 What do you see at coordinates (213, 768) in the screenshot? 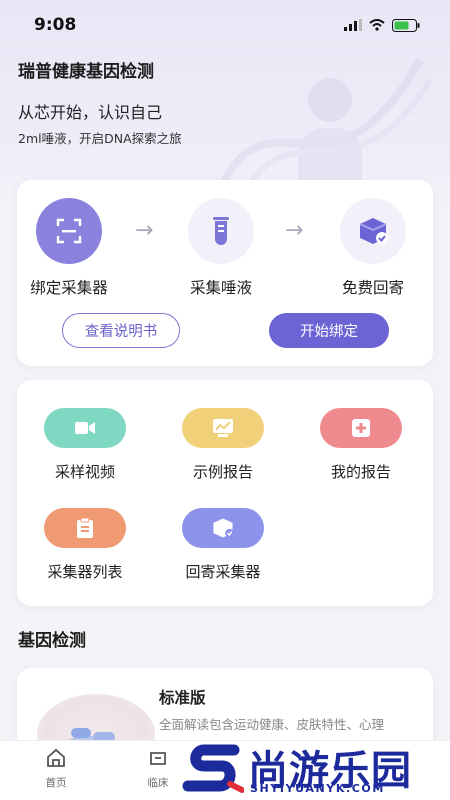
I see `watermark-logo-icon` at bounding box center [213, 768].